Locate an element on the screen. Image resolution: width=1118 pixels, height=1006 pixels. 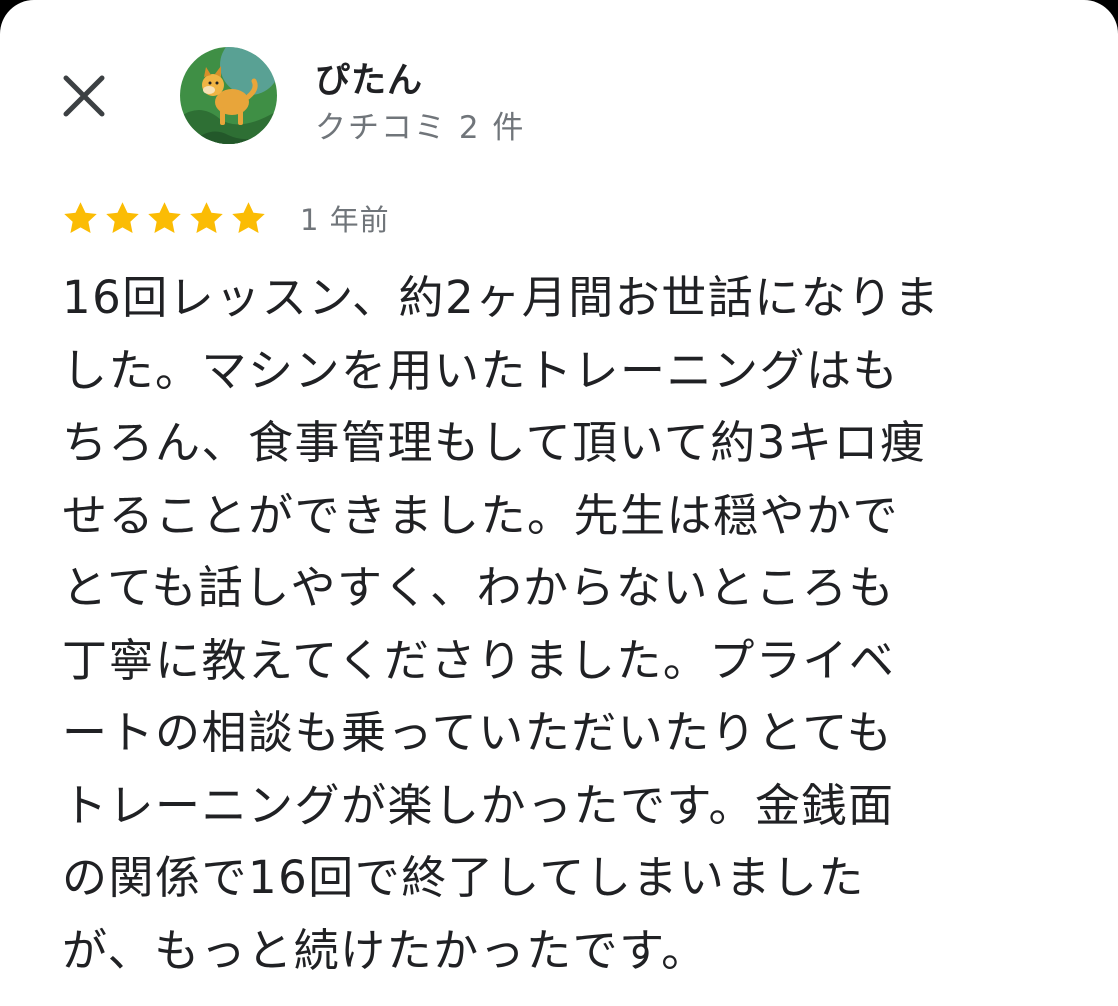
avatar is located at coordinates (228, 95).